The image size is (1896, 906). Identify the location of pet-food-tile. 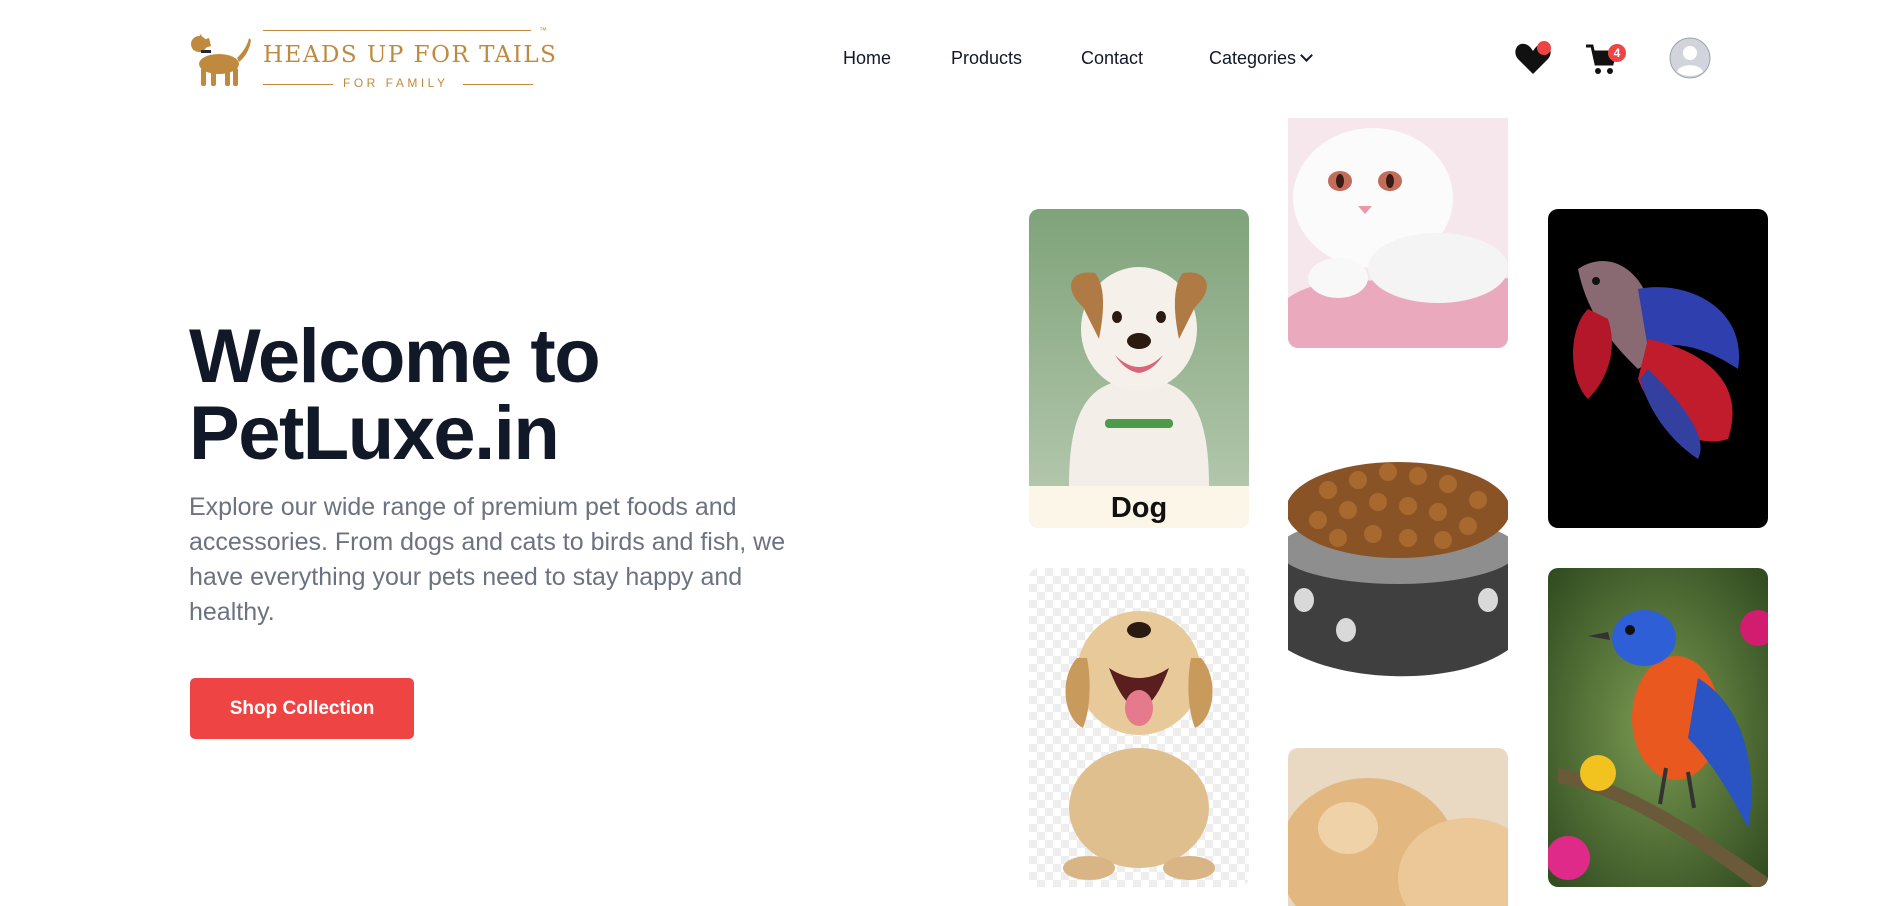
(1398, 575).